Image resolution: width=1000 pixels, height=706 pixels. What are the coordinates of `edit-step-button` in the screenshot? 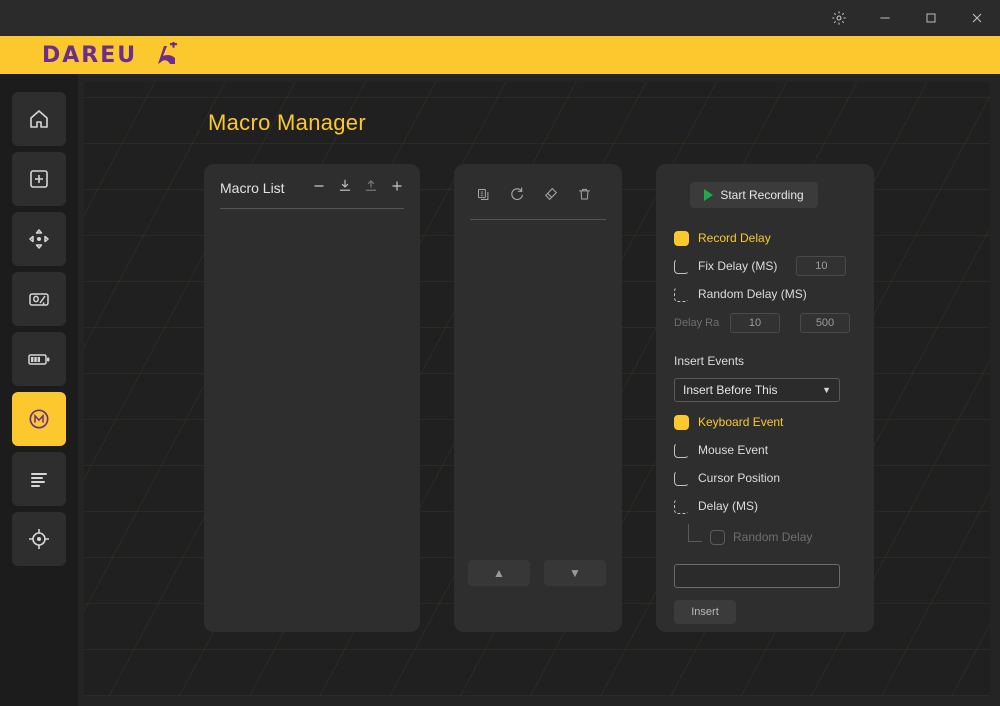 It's located at (551, 196).